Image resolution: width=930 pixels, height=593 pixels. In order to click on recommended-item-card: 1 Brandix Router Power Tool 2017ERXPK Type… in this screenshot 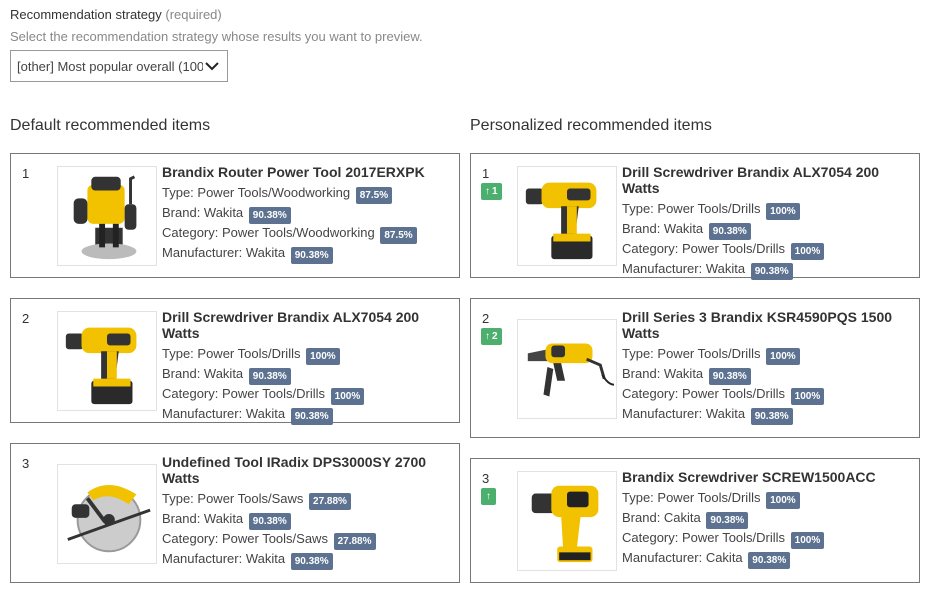, I will do `click(235, 215)`.